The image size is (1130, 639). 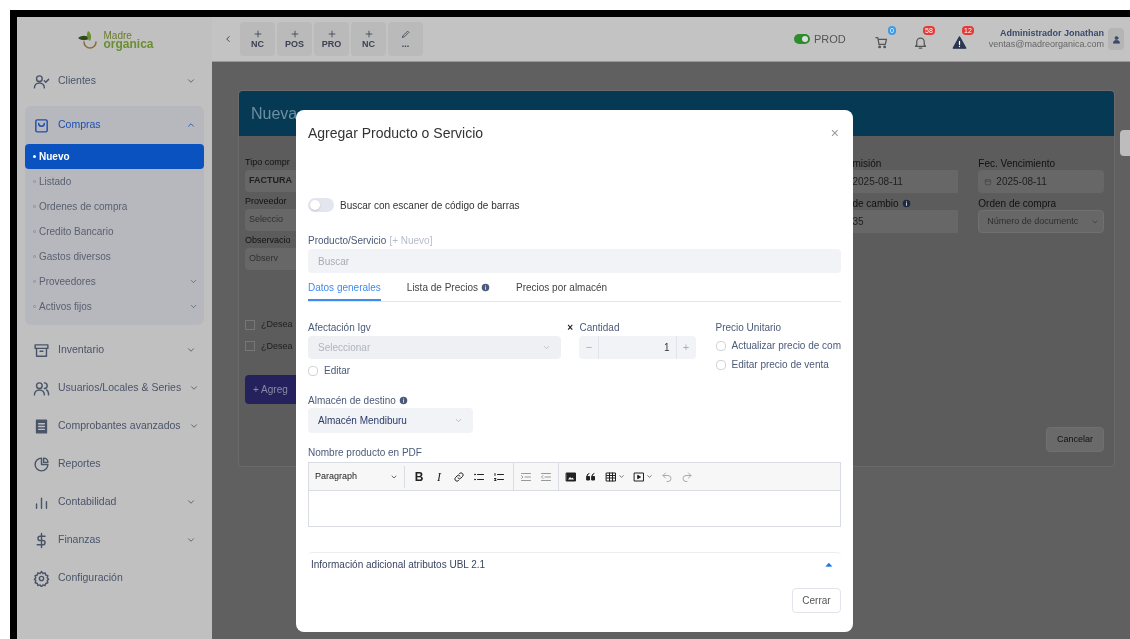 What do you see at coordinates (114, 388) in the screenshot?
I see `sidebar-item: Usuarios/Locales & Series` at bounding box center [114, 388].